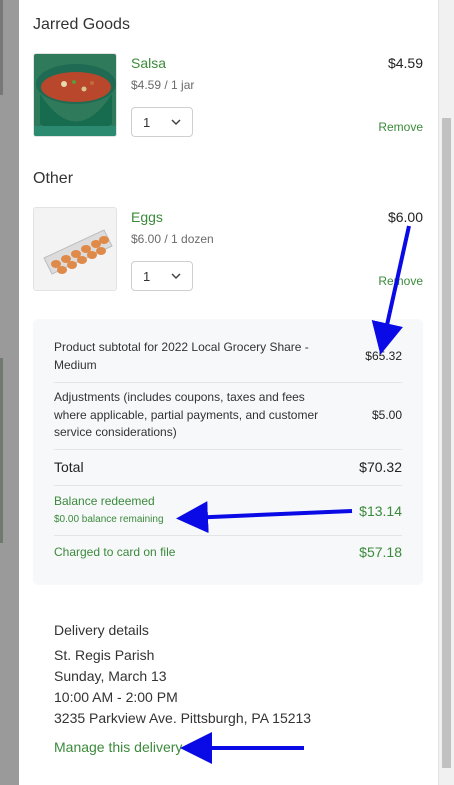  I want to click on scrollbar-thumb, so click(446, 443).